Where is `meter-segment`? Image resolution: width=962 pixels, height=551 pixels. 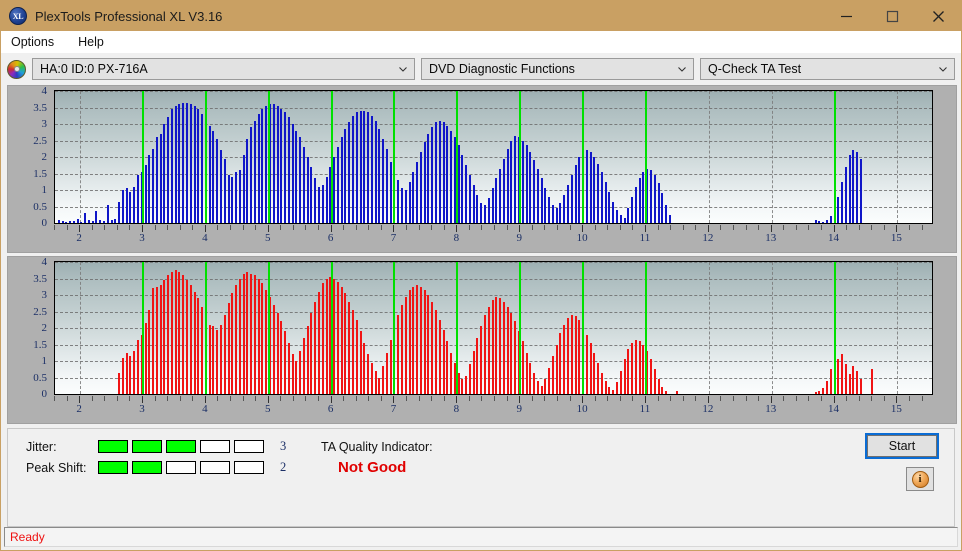
meter-segment is located at coordinates (147, 446).